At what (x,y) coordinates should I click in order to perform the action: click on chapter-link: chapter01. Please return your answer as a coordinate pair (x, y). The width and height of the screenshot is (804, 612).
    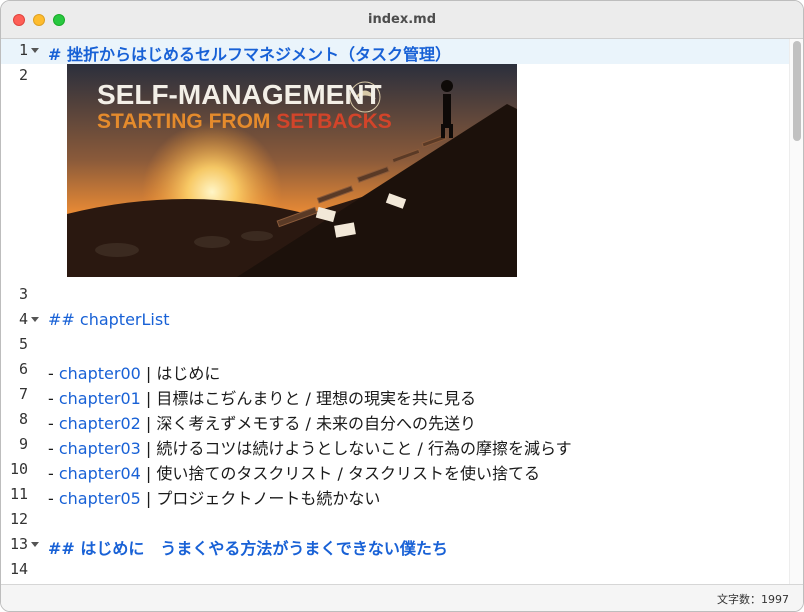
    Looking at the image, I should click on (100, 398).